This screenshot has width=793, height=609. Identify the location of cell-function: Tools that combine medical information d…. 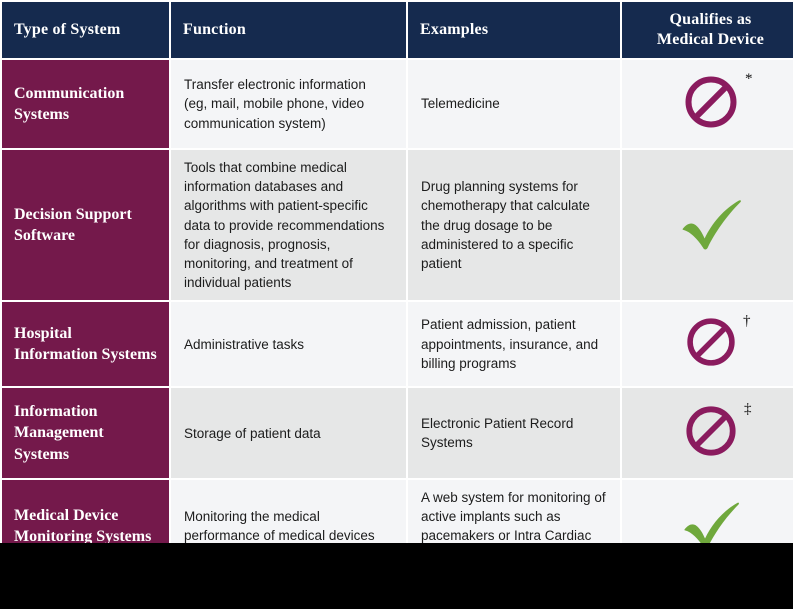
(288, 225).